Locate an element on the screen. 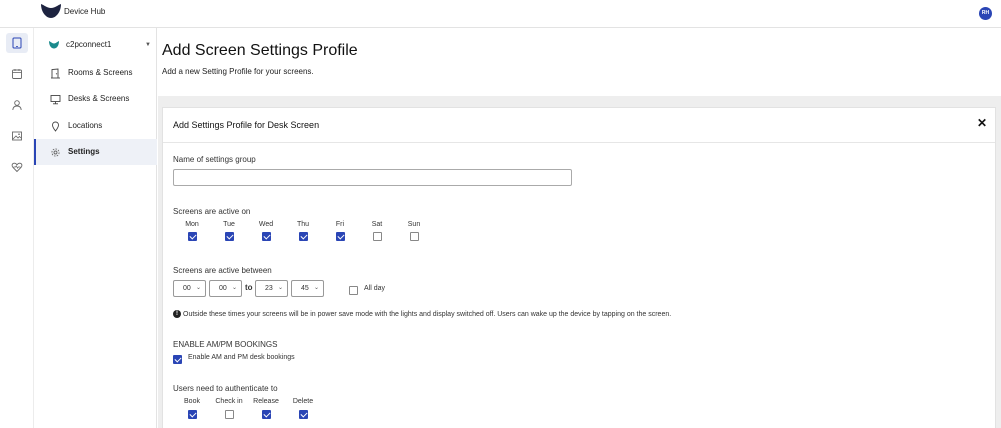 The height and width of the screenshot is (428, 1001). nav-item-desks-screens: Desks & Screens is located at coordinates (95, 99).